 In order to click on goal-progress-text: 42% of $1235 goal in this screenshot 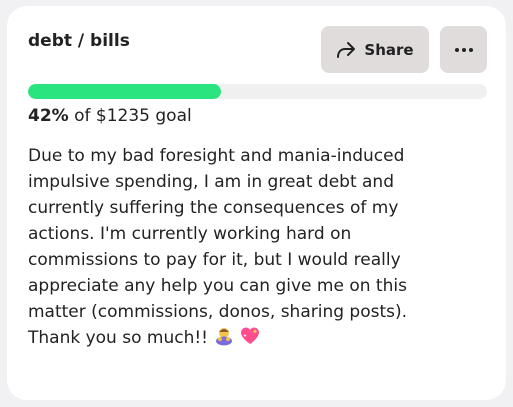, I will do `click(110, 116)`.